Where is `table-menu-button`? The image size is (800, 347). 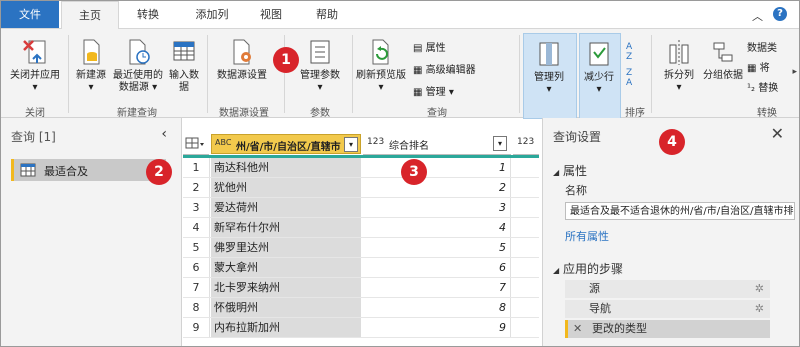
table-menu-button is located at coordinates (196, 144).